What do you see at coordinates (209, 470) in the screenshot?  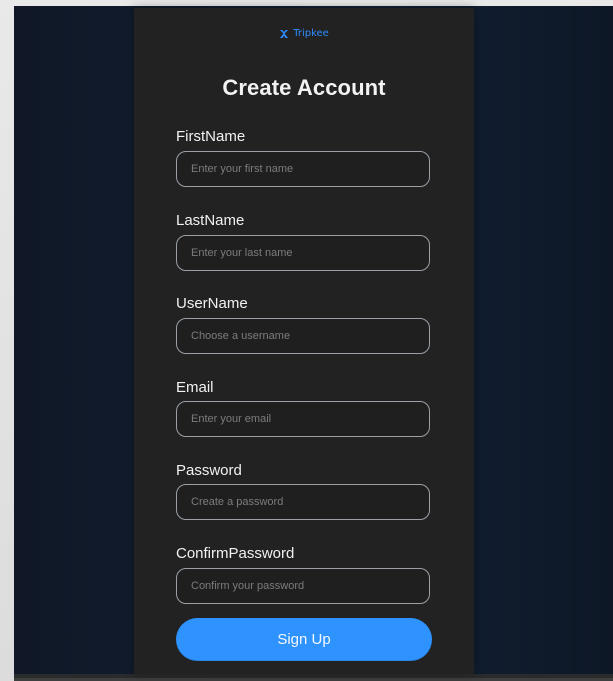 I see `password-label: Password` at bounding box center [209, 470].